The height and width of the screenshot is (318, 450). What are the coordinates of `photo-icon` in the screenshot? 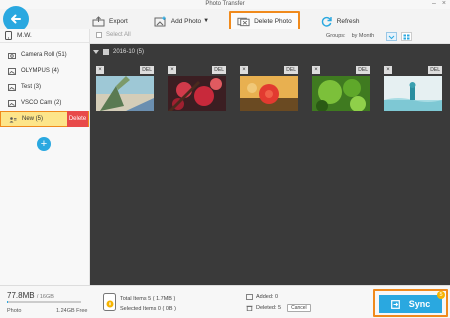 It's located at (249, 297).